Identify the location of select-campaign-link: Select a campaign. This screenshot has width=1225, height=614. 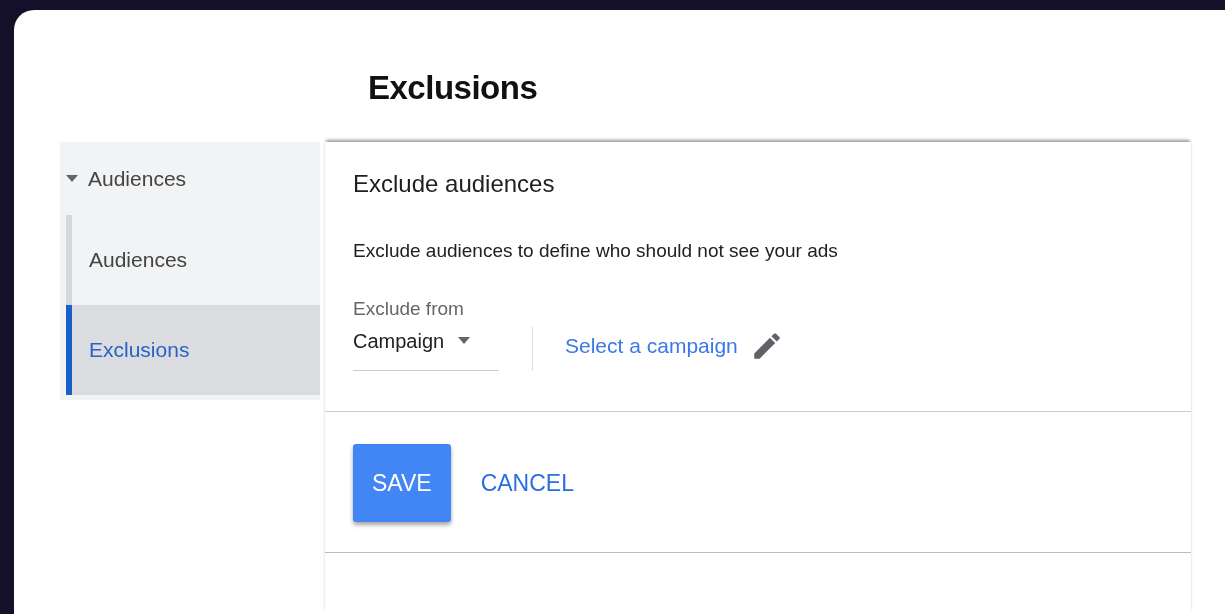
(674, 349).